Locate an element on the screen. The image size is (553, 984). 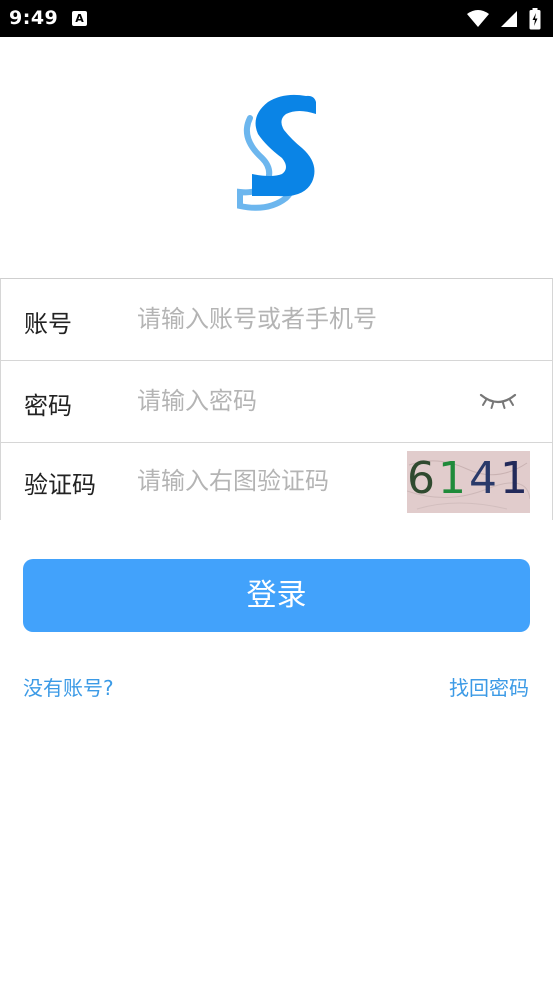
eye-closed-icon is located at coordinates (498, 401).